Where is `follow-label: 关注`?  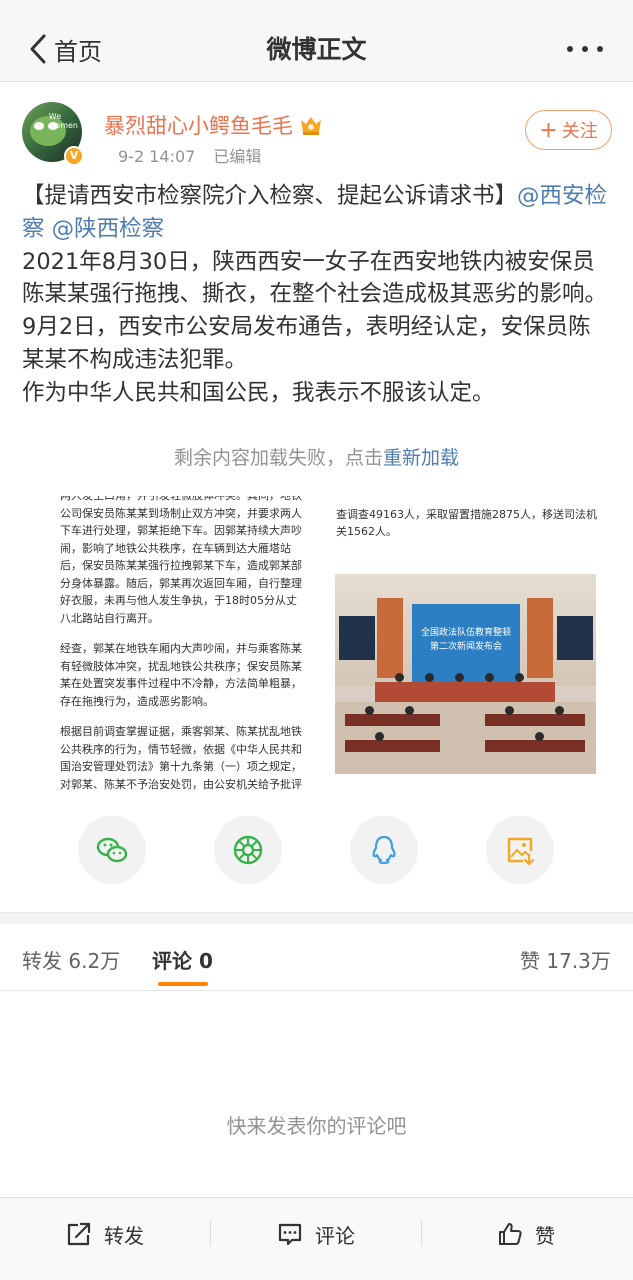 follow-label: 关注 is located at coordinates (579, 131).